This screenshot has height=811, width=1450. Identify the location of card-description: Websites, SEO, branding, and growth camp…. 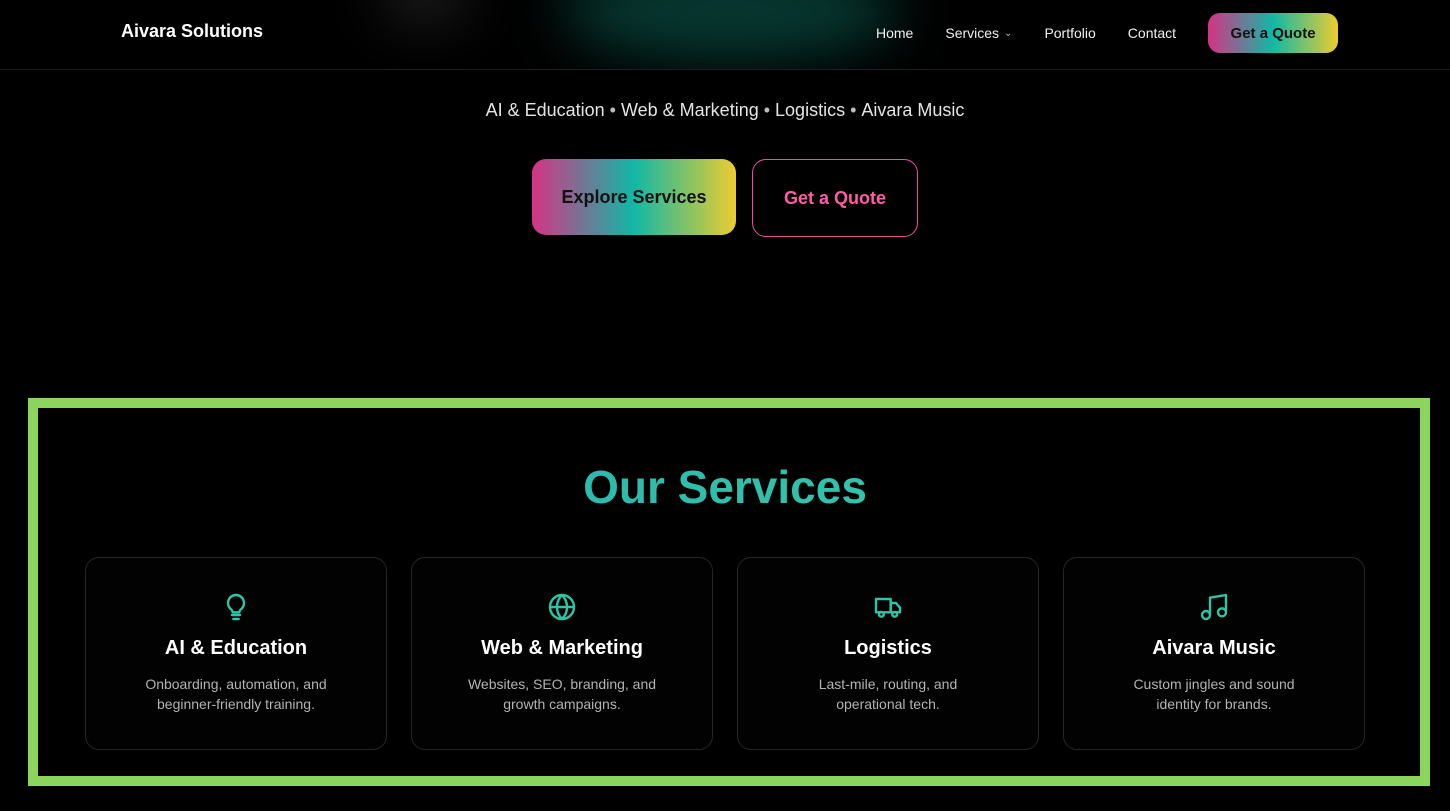
(562, 694).